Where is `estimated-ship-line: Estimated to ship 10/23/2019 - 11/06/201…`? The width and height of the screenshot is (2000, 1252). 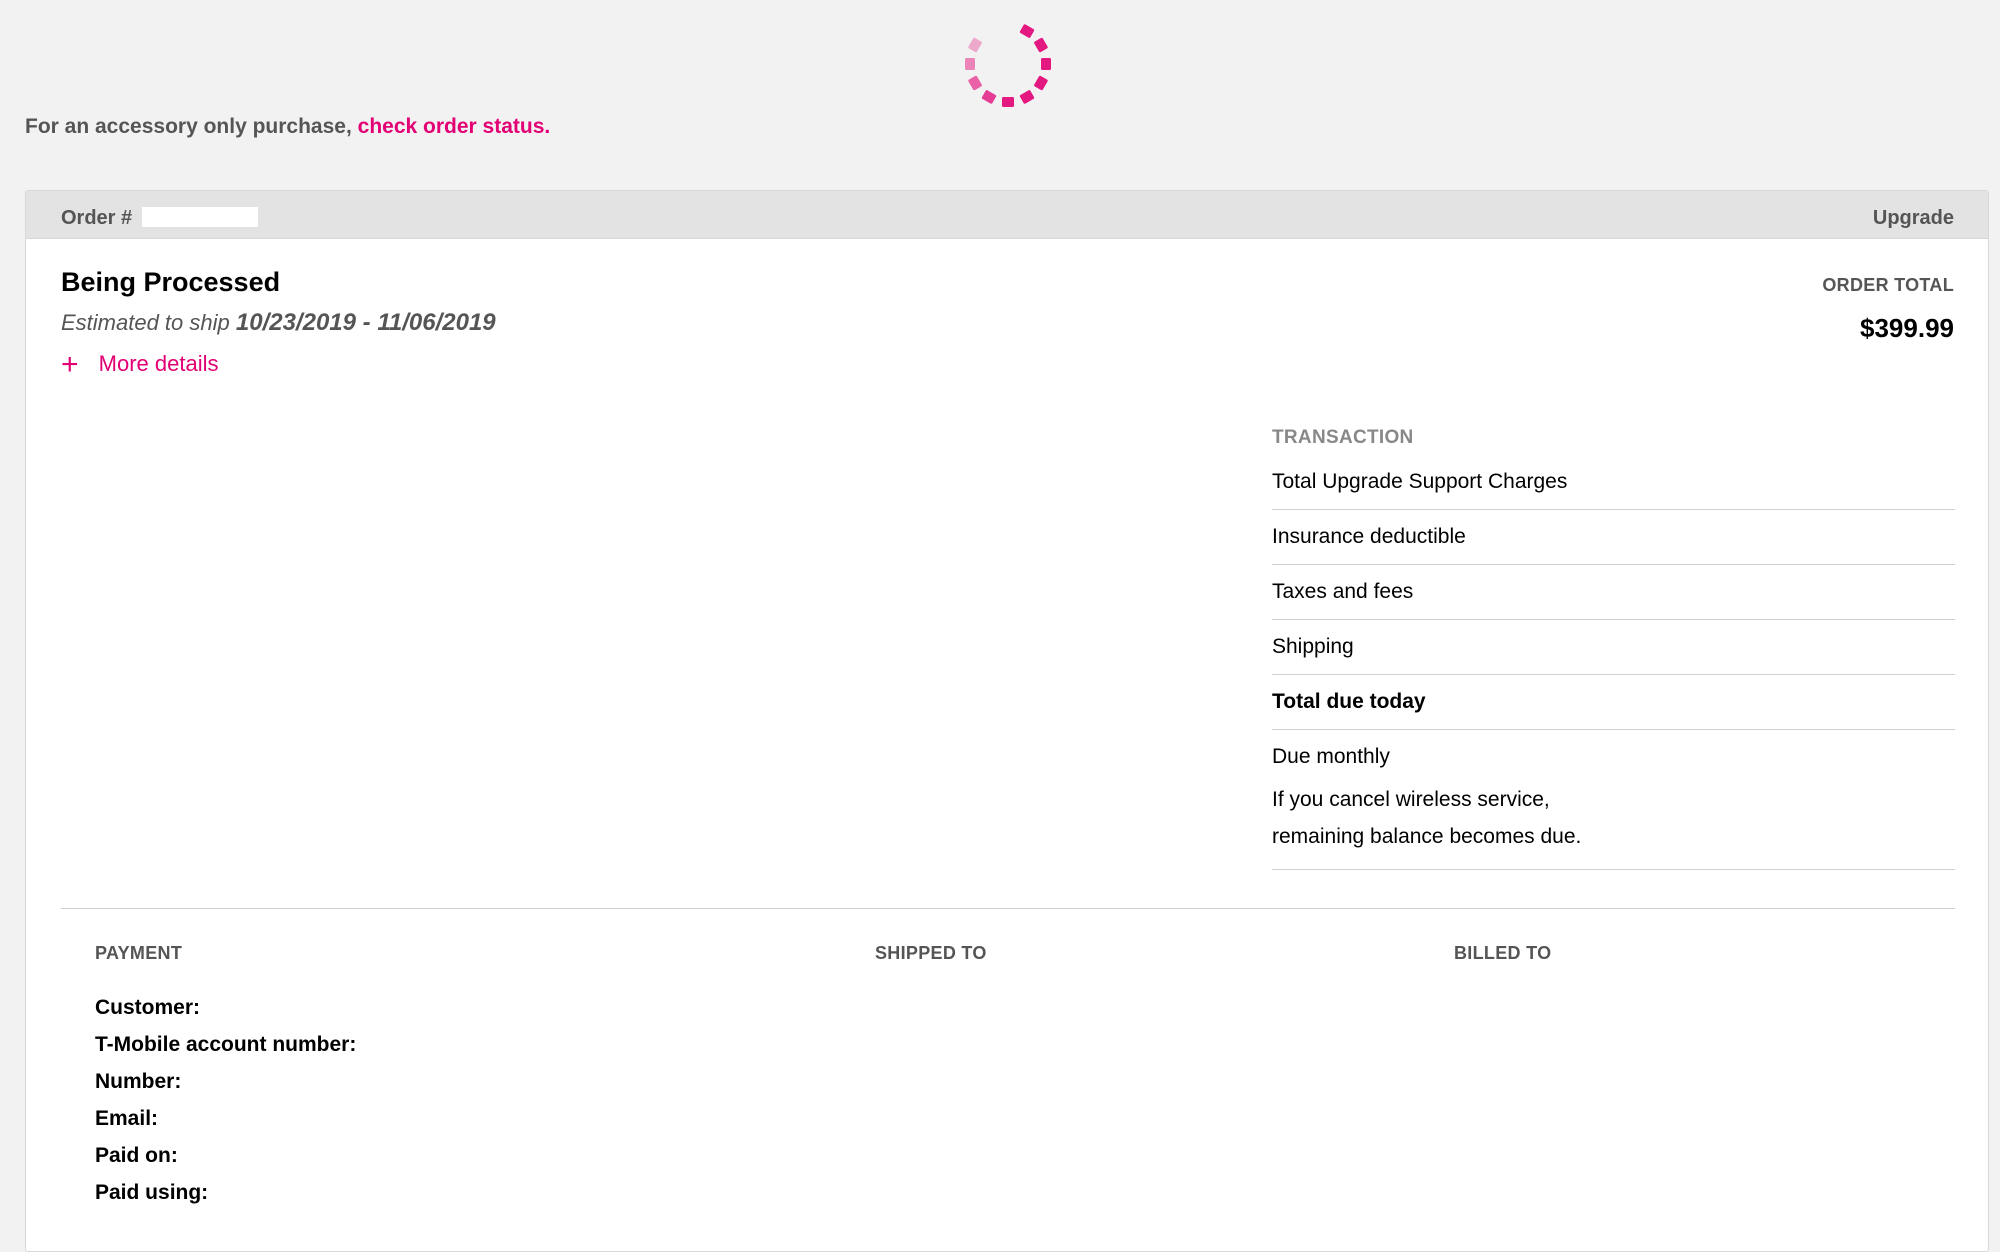
estimated-ship-line: Estimated to ship 10/23/2019 - 11/06/201… is located at coordinates (278, 323).